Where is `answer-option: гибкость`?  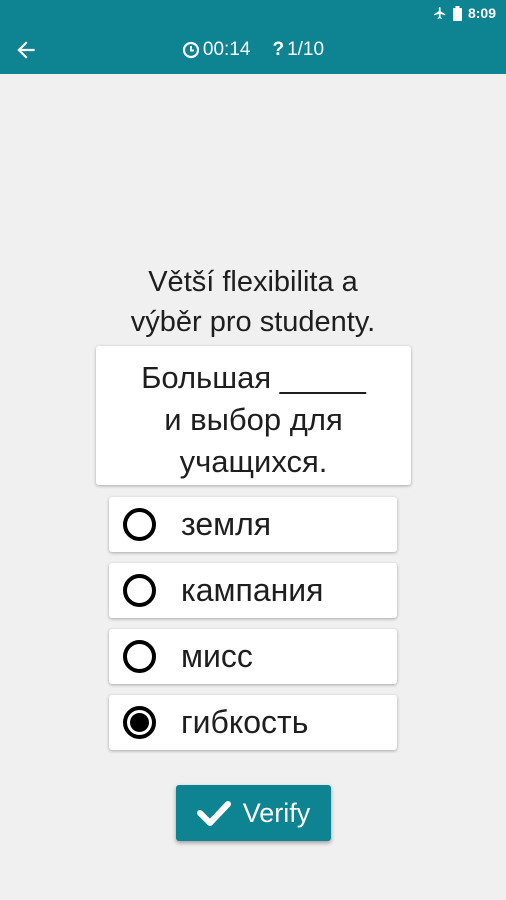 answer-option: гибкость is located at coordinates (253, 722).